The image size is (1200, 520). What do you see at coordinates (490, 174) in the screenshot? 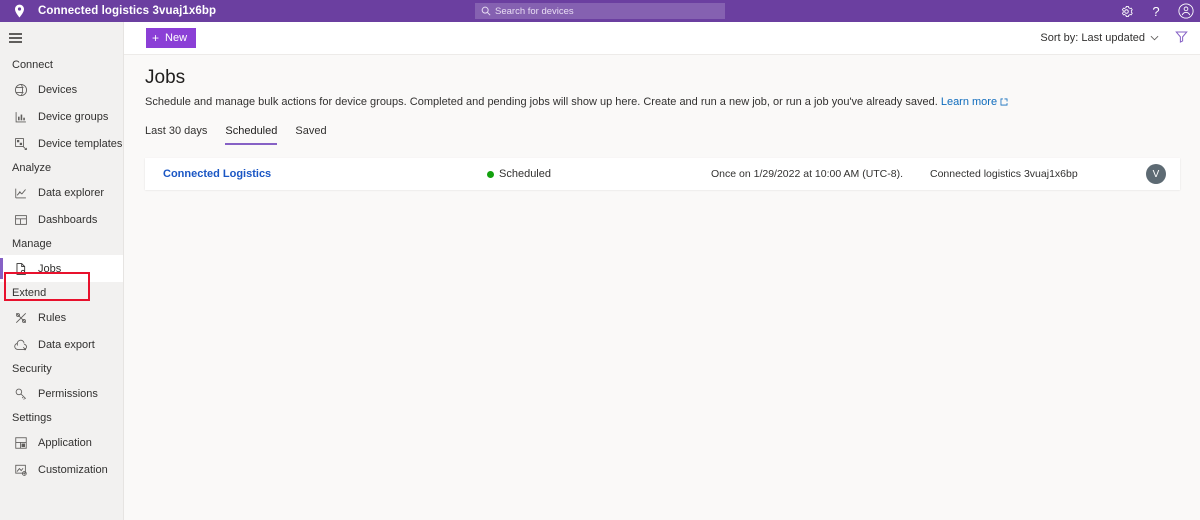
I see `status-dot-icon` at bounding box center [490, 174].